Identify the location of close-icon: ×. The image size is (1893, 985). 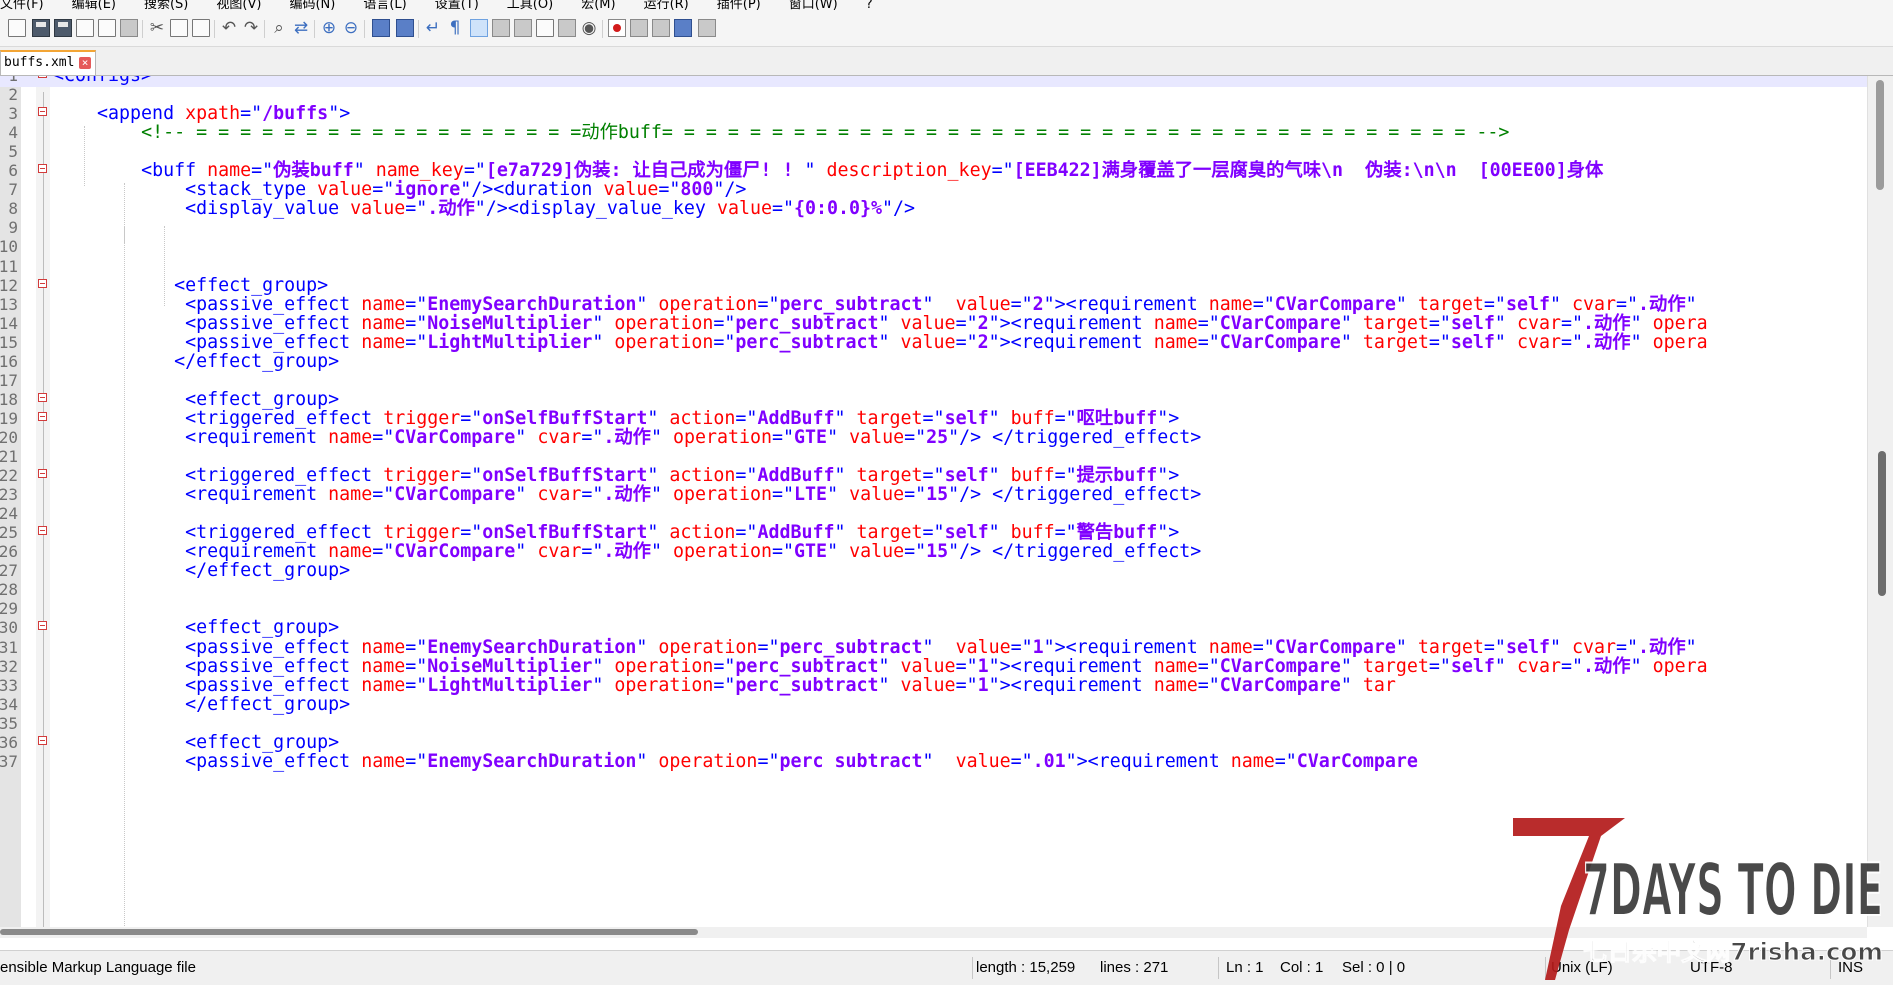
(85, 63).